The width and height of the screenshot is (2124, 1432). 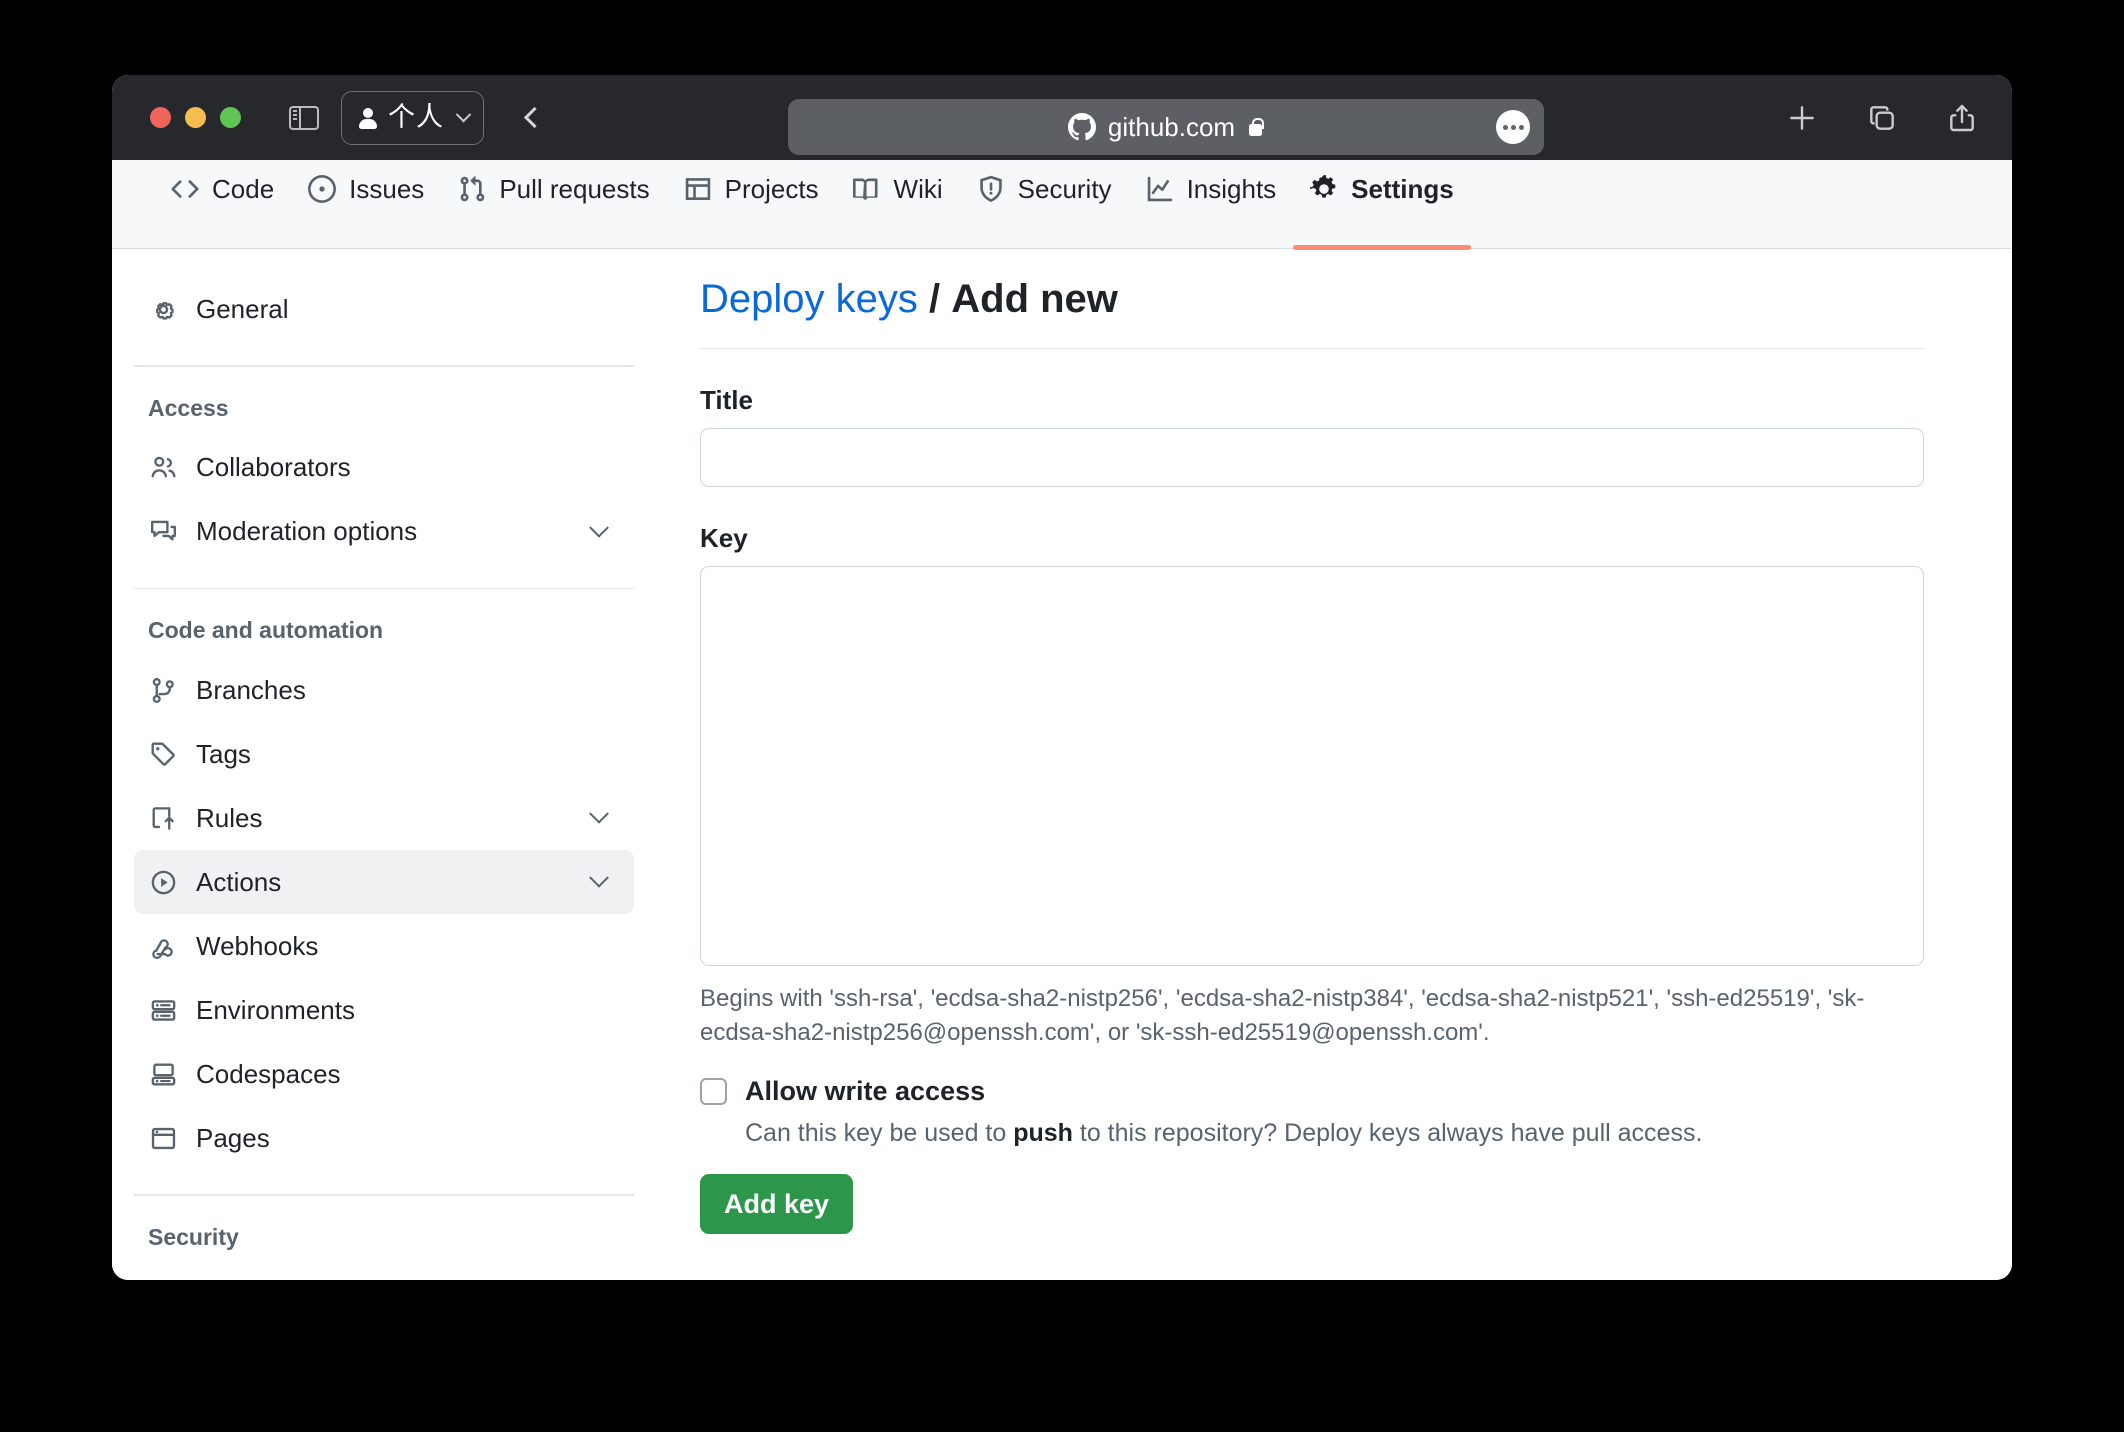 I want to click on browser-titlebar: 个人 github.com, so click(x=1062, y=117).